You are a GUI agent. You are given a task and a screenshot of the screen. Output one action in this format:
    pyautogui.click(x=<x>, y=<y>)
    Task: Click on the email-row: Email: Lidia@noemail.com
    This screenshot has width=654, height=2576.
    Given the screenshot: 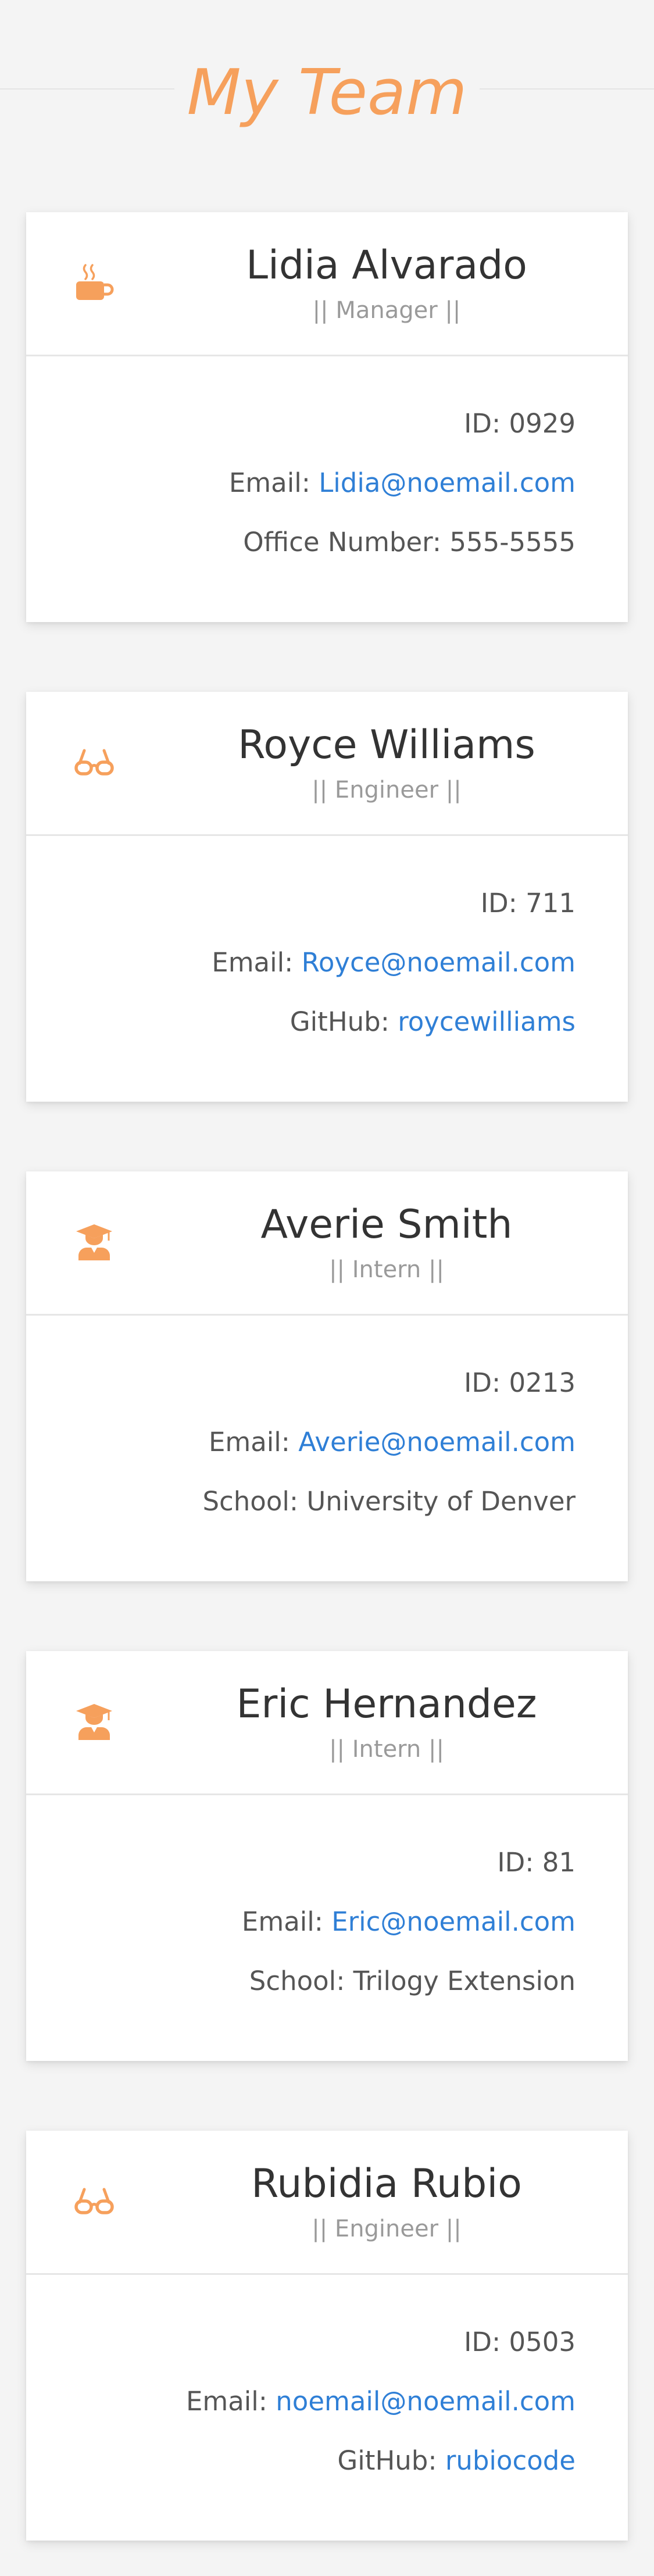 What is the action you would take?
    pyautogui.click(x=403, y=483)
    